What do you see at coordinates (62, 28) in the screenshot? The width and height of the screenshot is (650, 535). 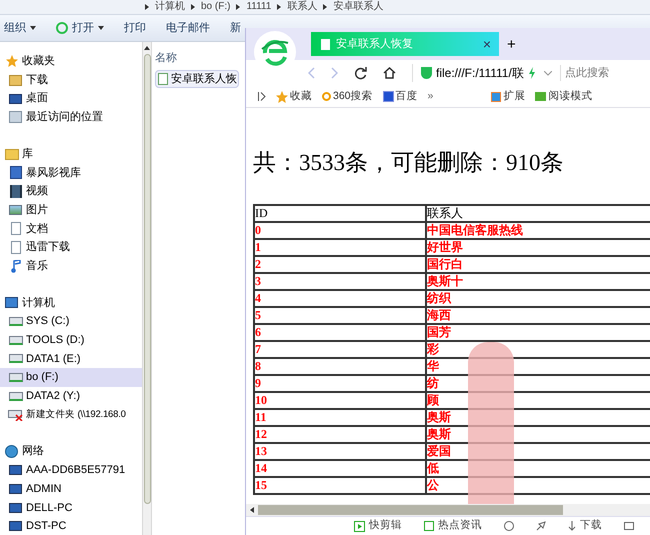 I see `browser-logo-icon` at bounding box center [62, 28].